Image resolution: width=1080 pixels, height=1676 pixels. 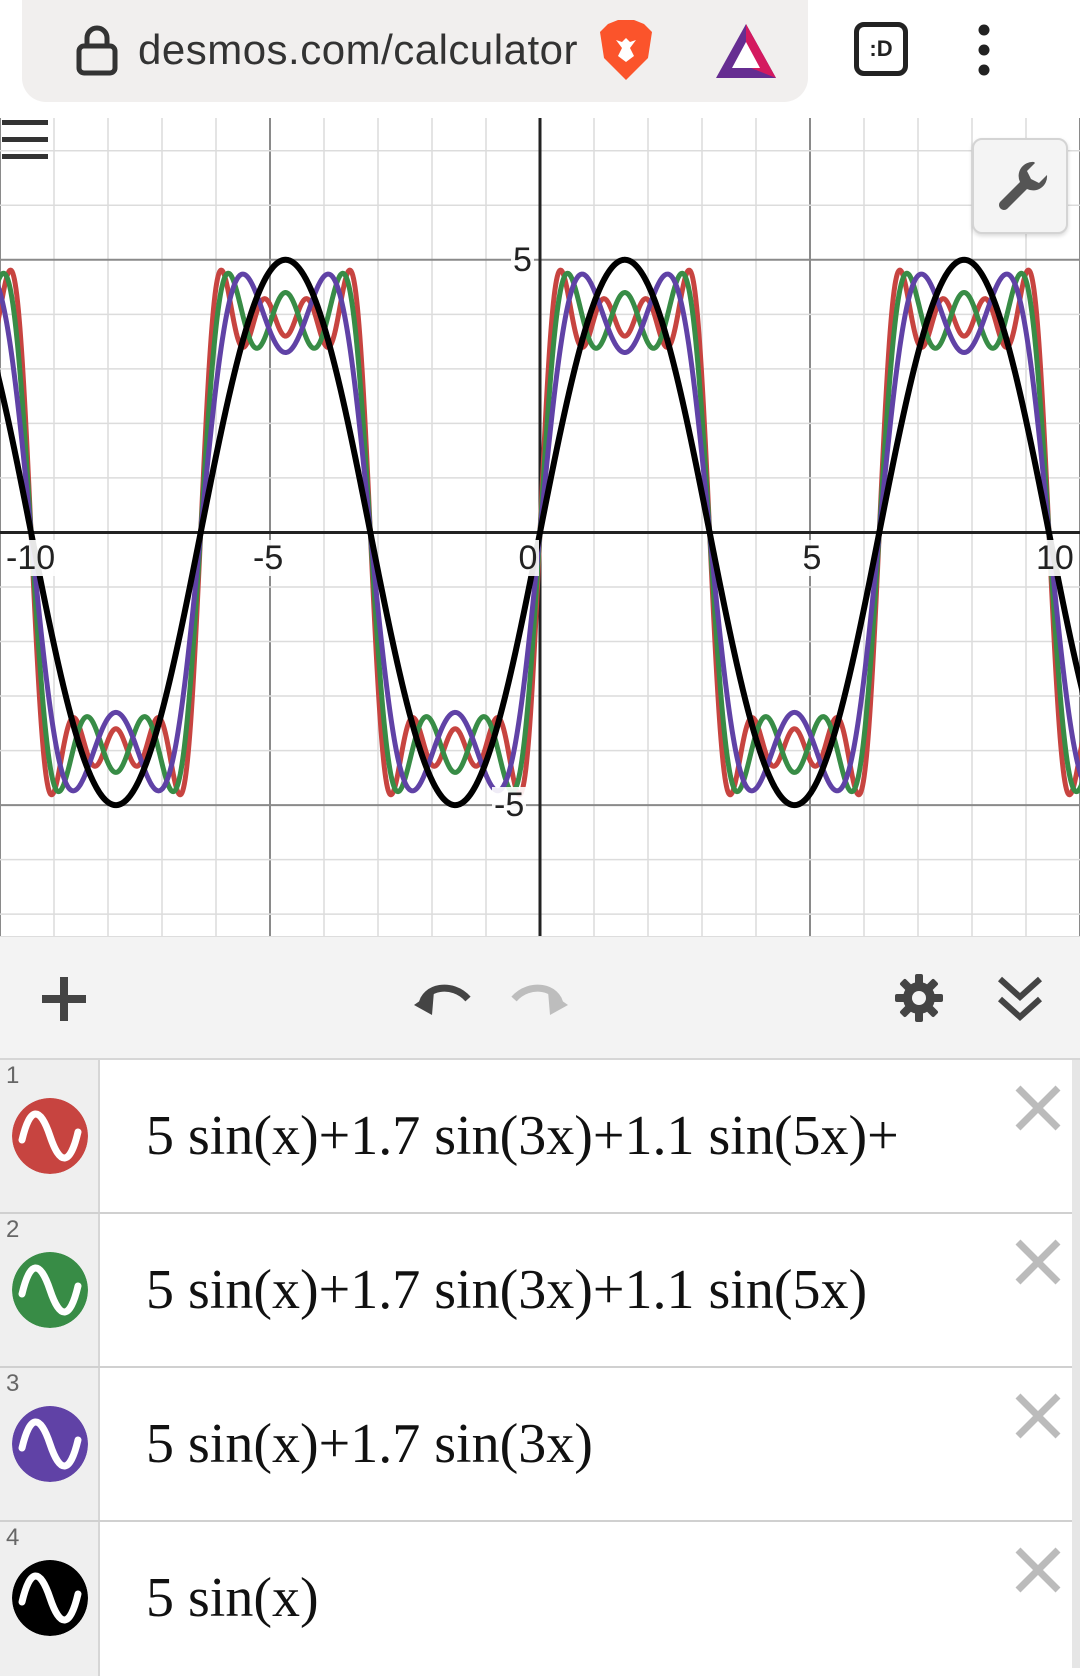 I want to click on settings-gear-icon, so click(x=919, y=998).